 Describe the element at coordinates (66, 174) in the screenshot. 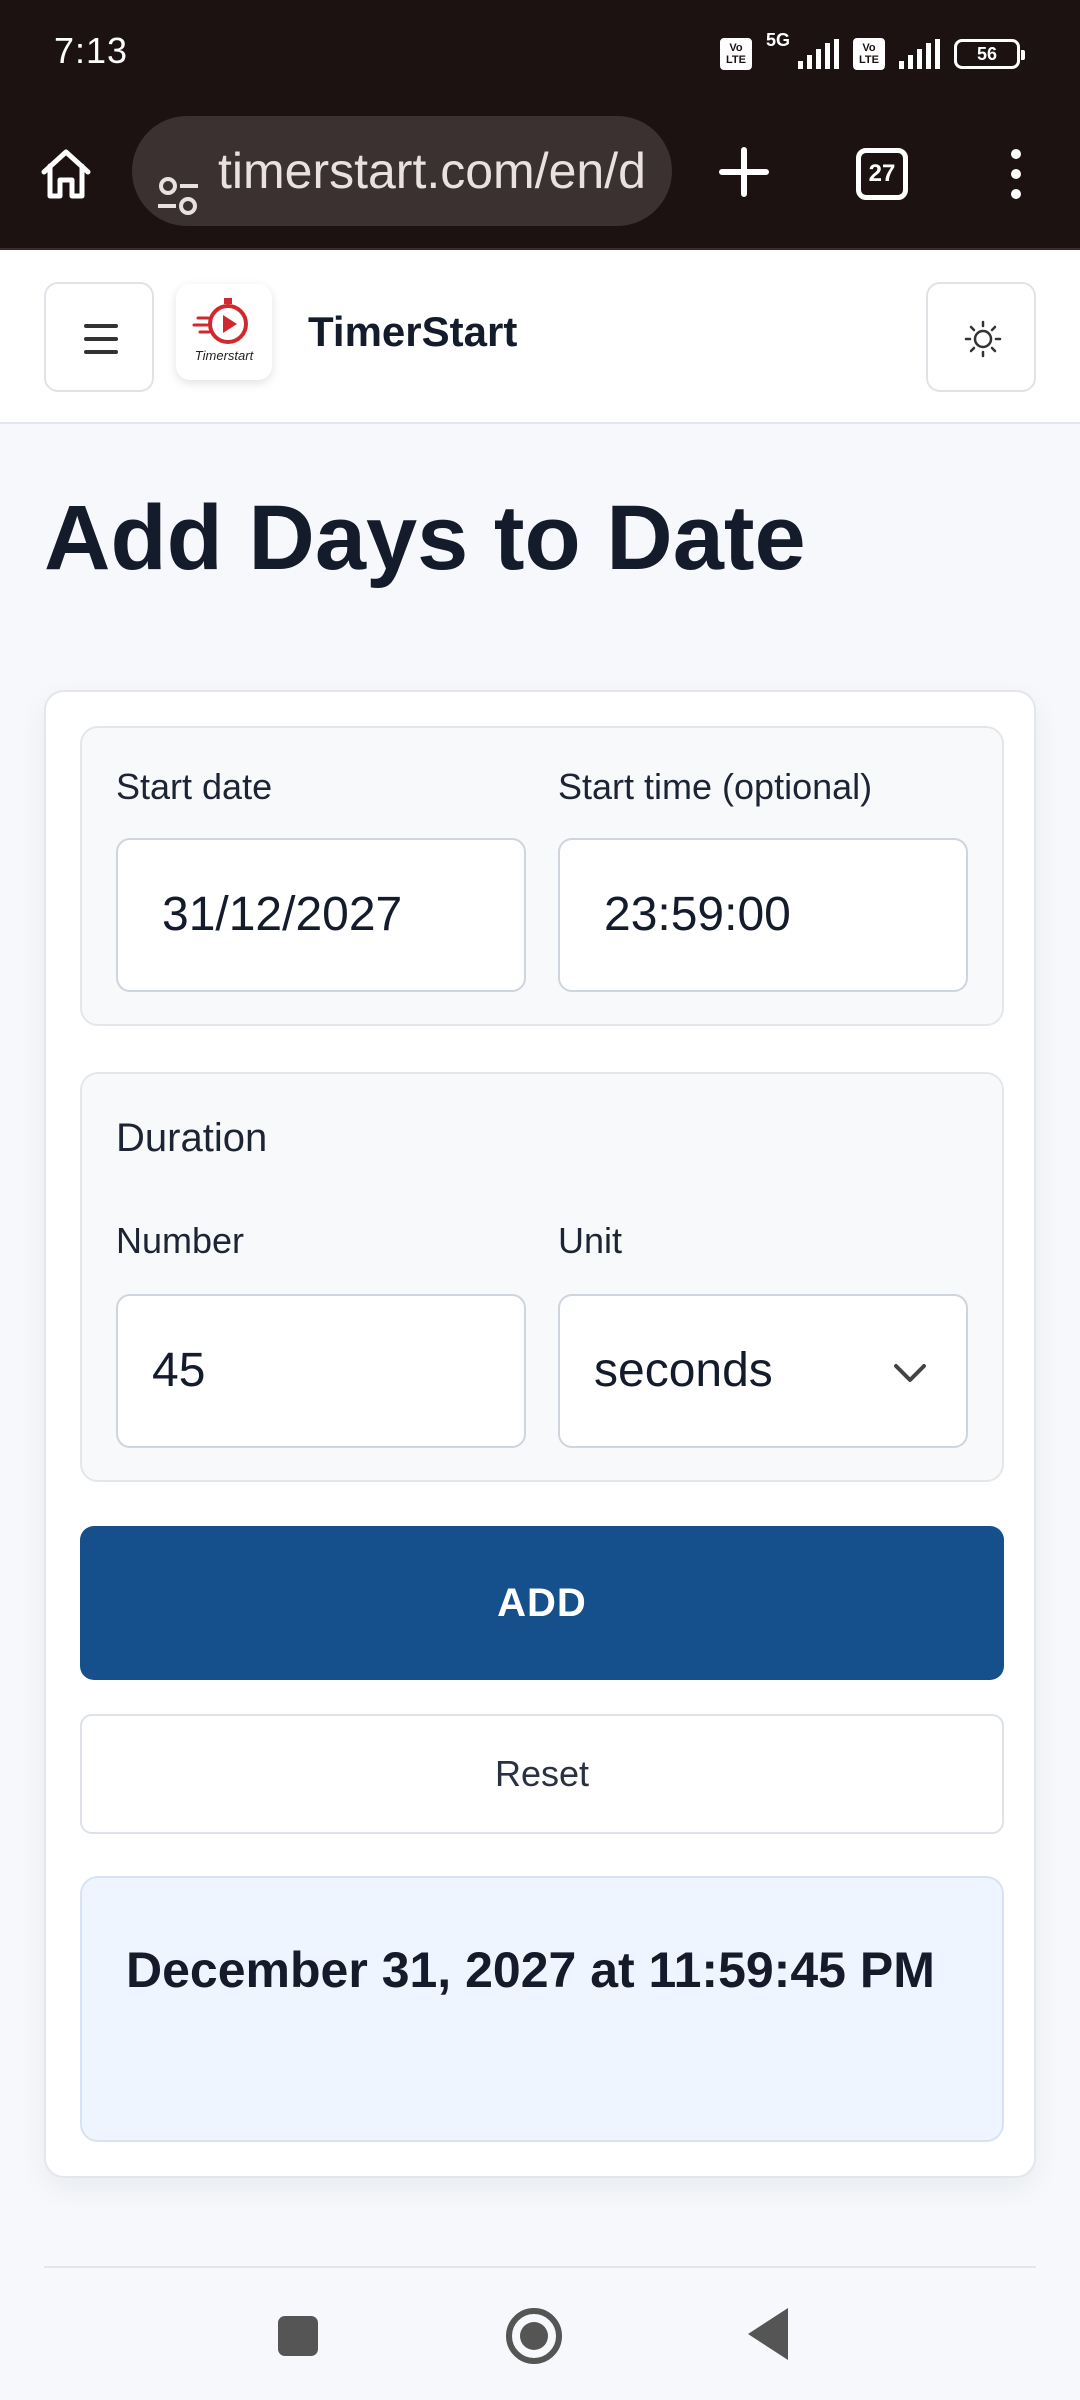

I see `home-icon` at that location.